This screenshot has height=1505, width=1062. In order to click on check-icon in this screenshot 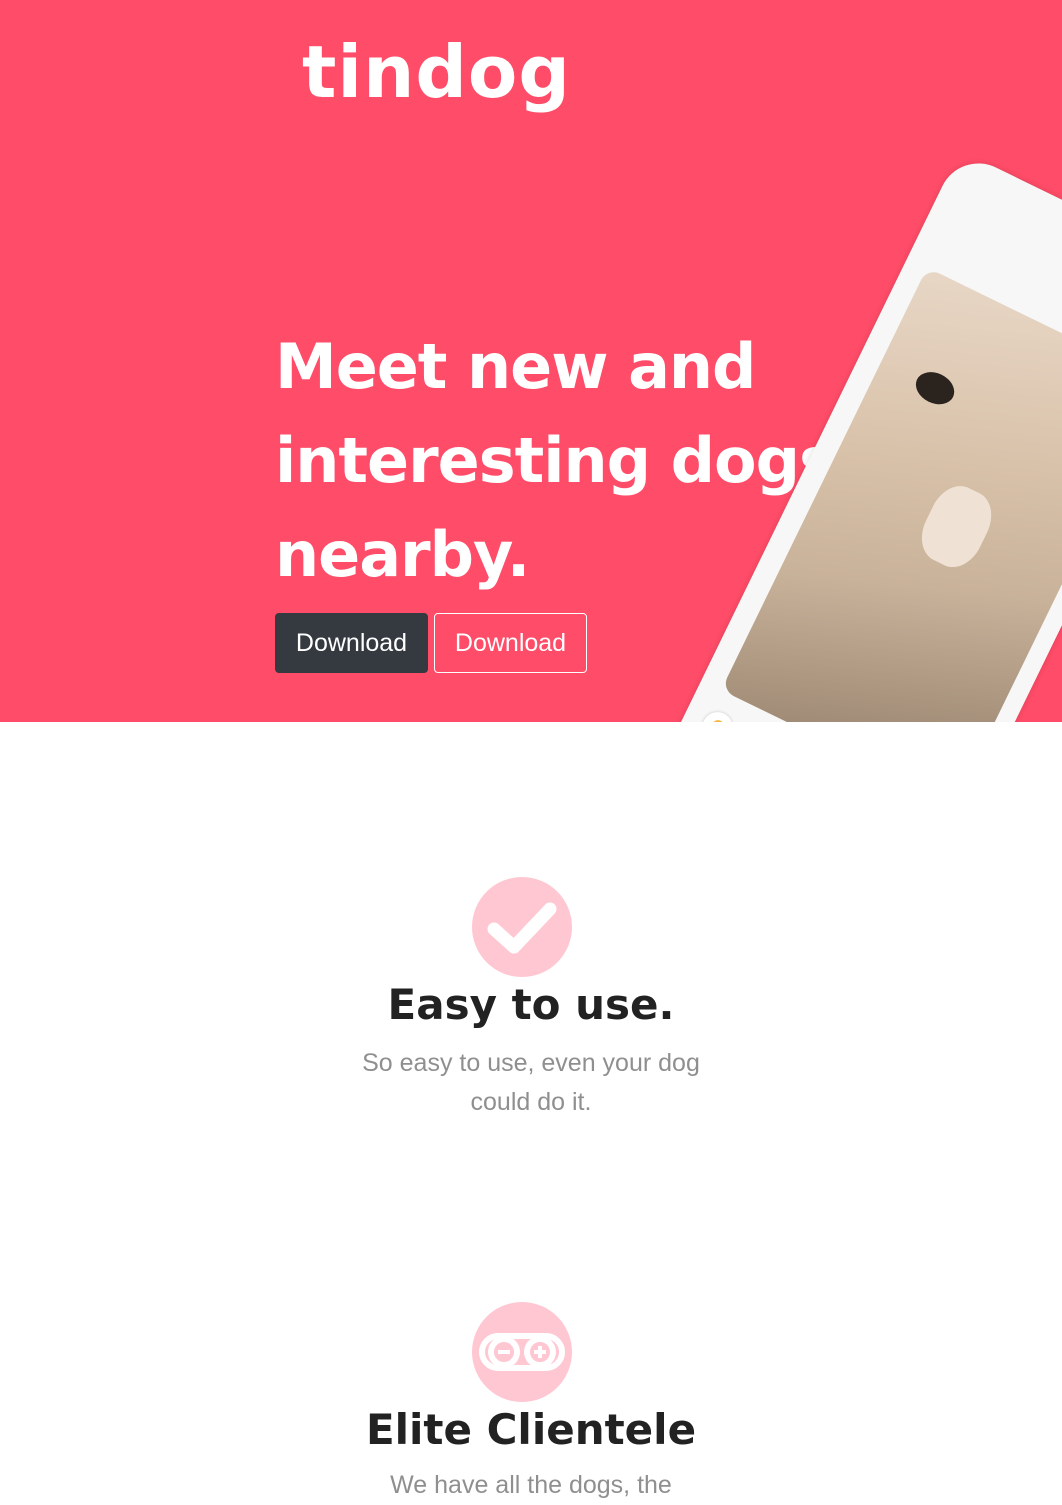, I will do `click(522, 927)`.